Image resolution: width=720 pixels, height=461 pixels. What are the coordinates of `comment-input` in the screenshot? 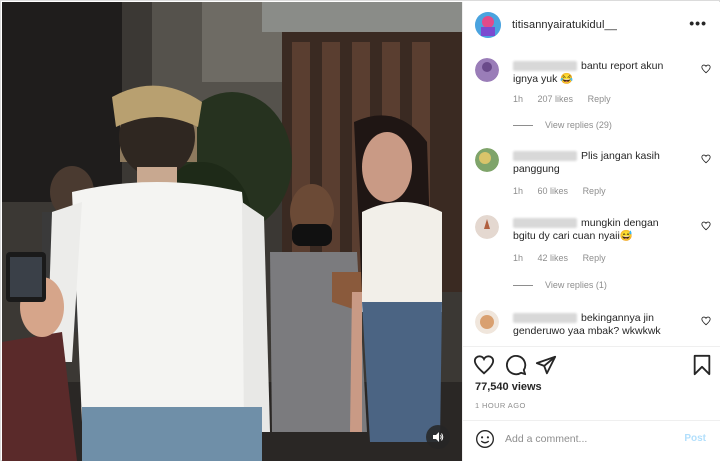 It's located at (590, 439).